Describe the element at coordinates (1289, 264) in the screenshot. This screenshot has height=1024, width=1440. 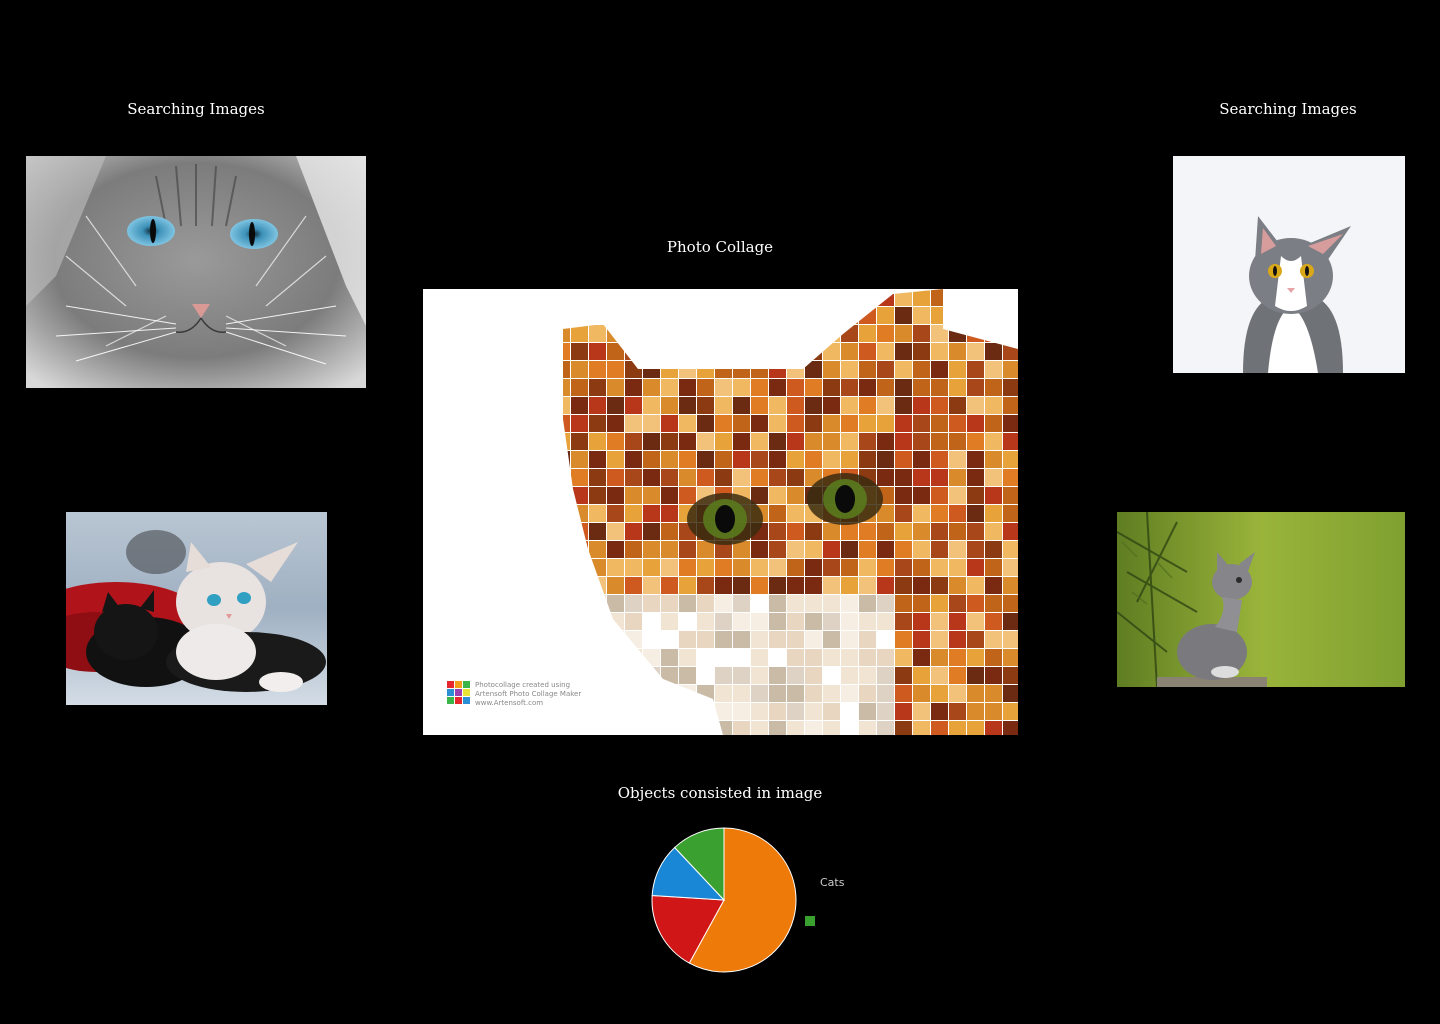
I see `grey-white-cat-image` at that location.